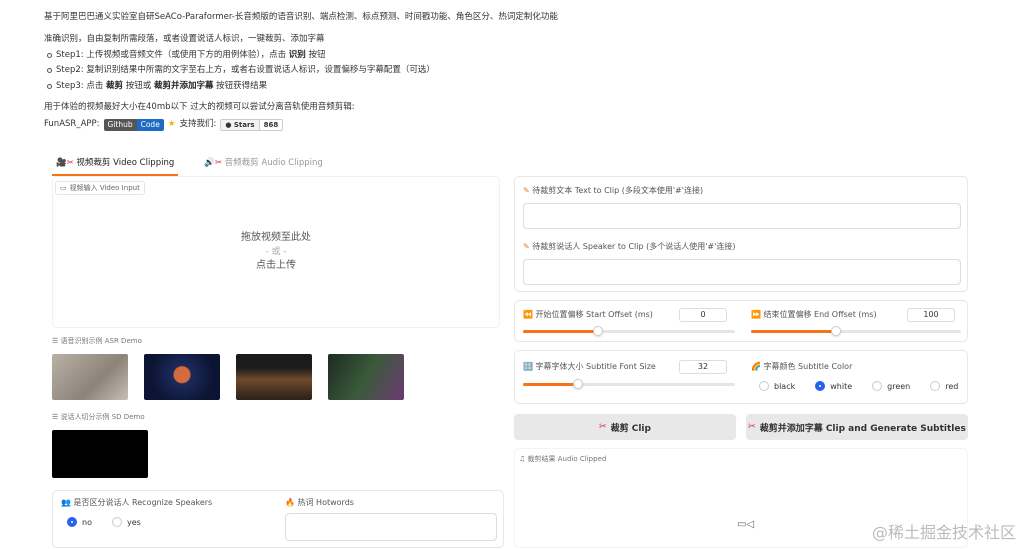 The image size is (1024, 549). I want to click on radio-green: green, so click(891, 386).